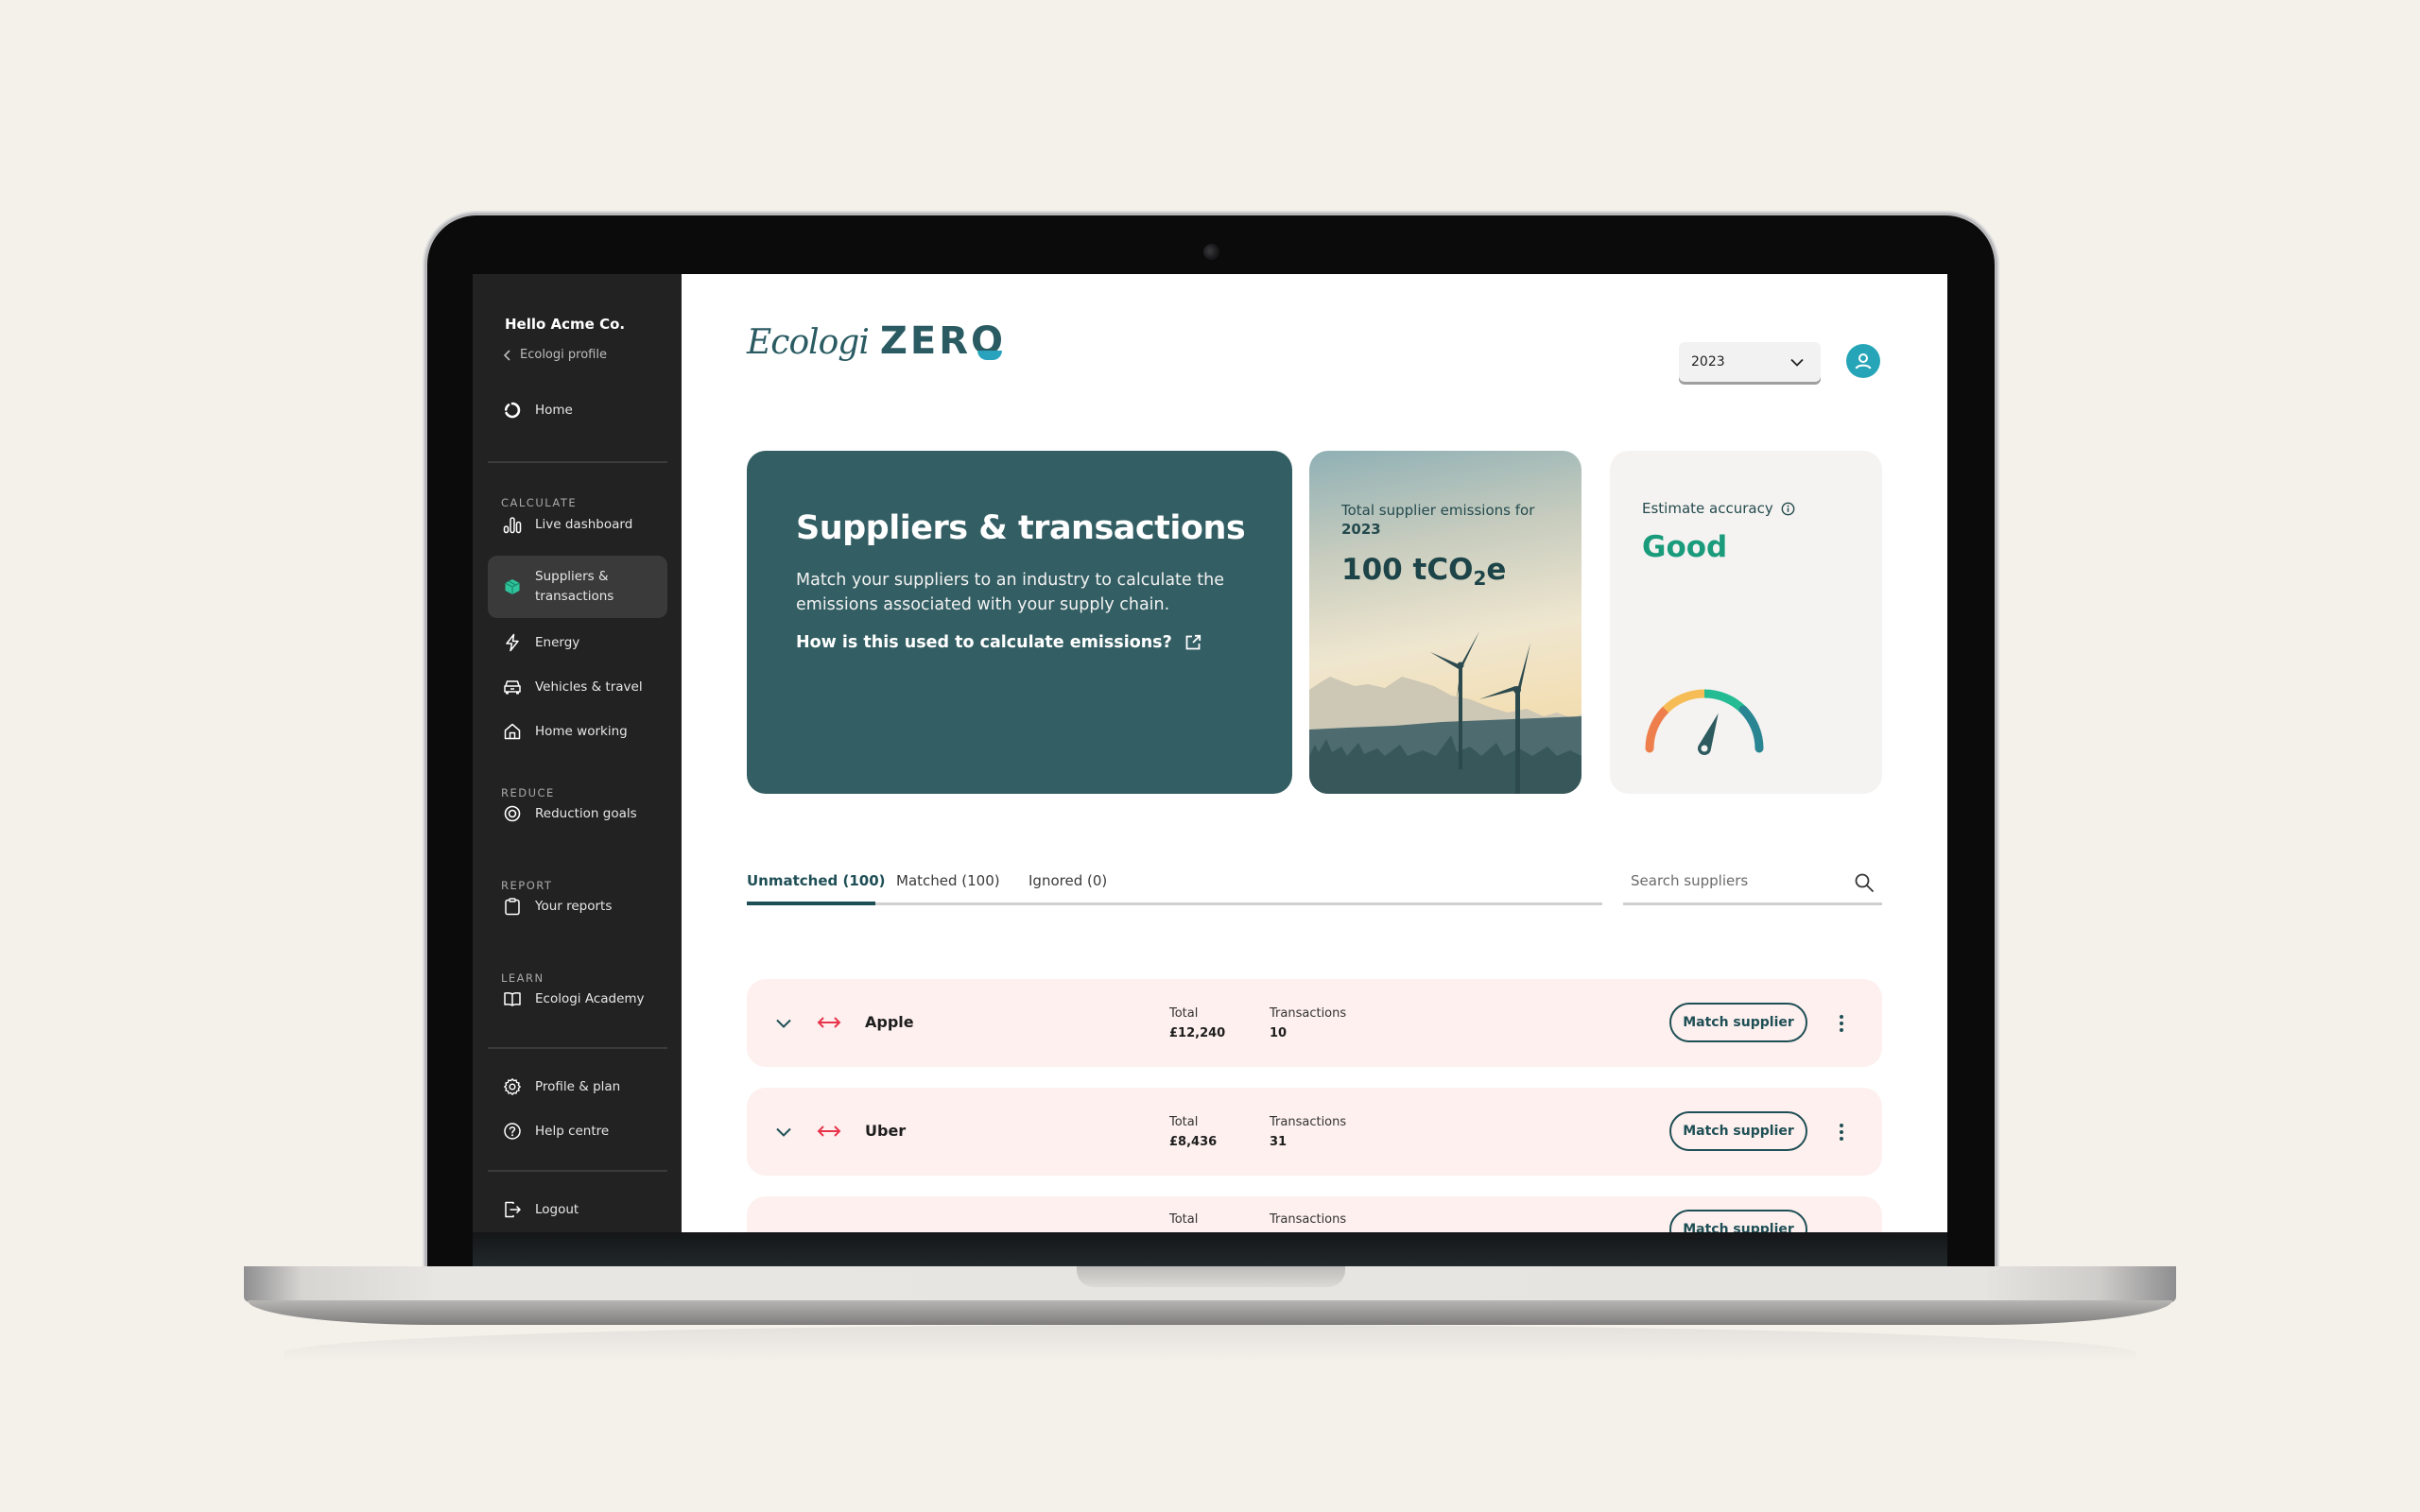 The height and width of the screenshot is (1512, 2420). Describe the element at coordinates (948, 883) in the screenshot. I see `tab-matched: Matched (100)` at that location.